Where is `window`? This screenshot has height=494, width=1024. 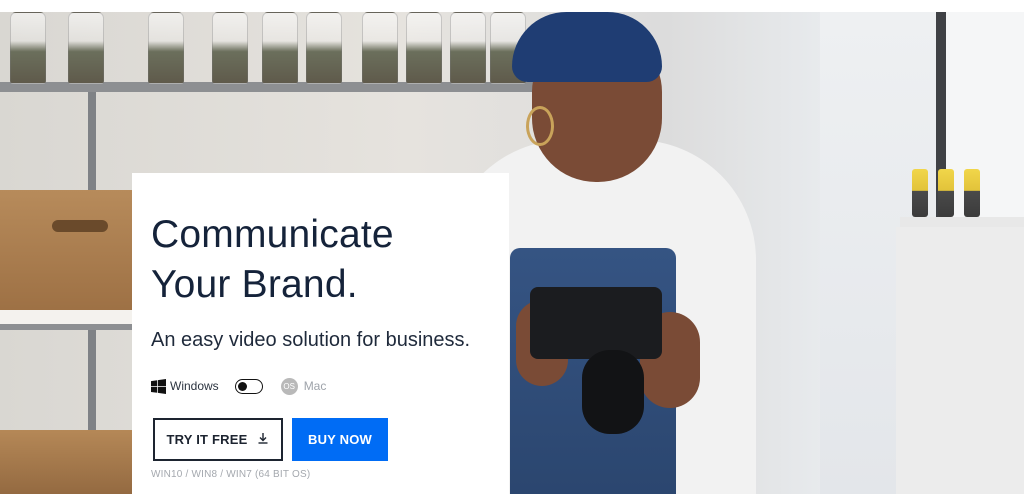
window is located at coordinates (985, 114).